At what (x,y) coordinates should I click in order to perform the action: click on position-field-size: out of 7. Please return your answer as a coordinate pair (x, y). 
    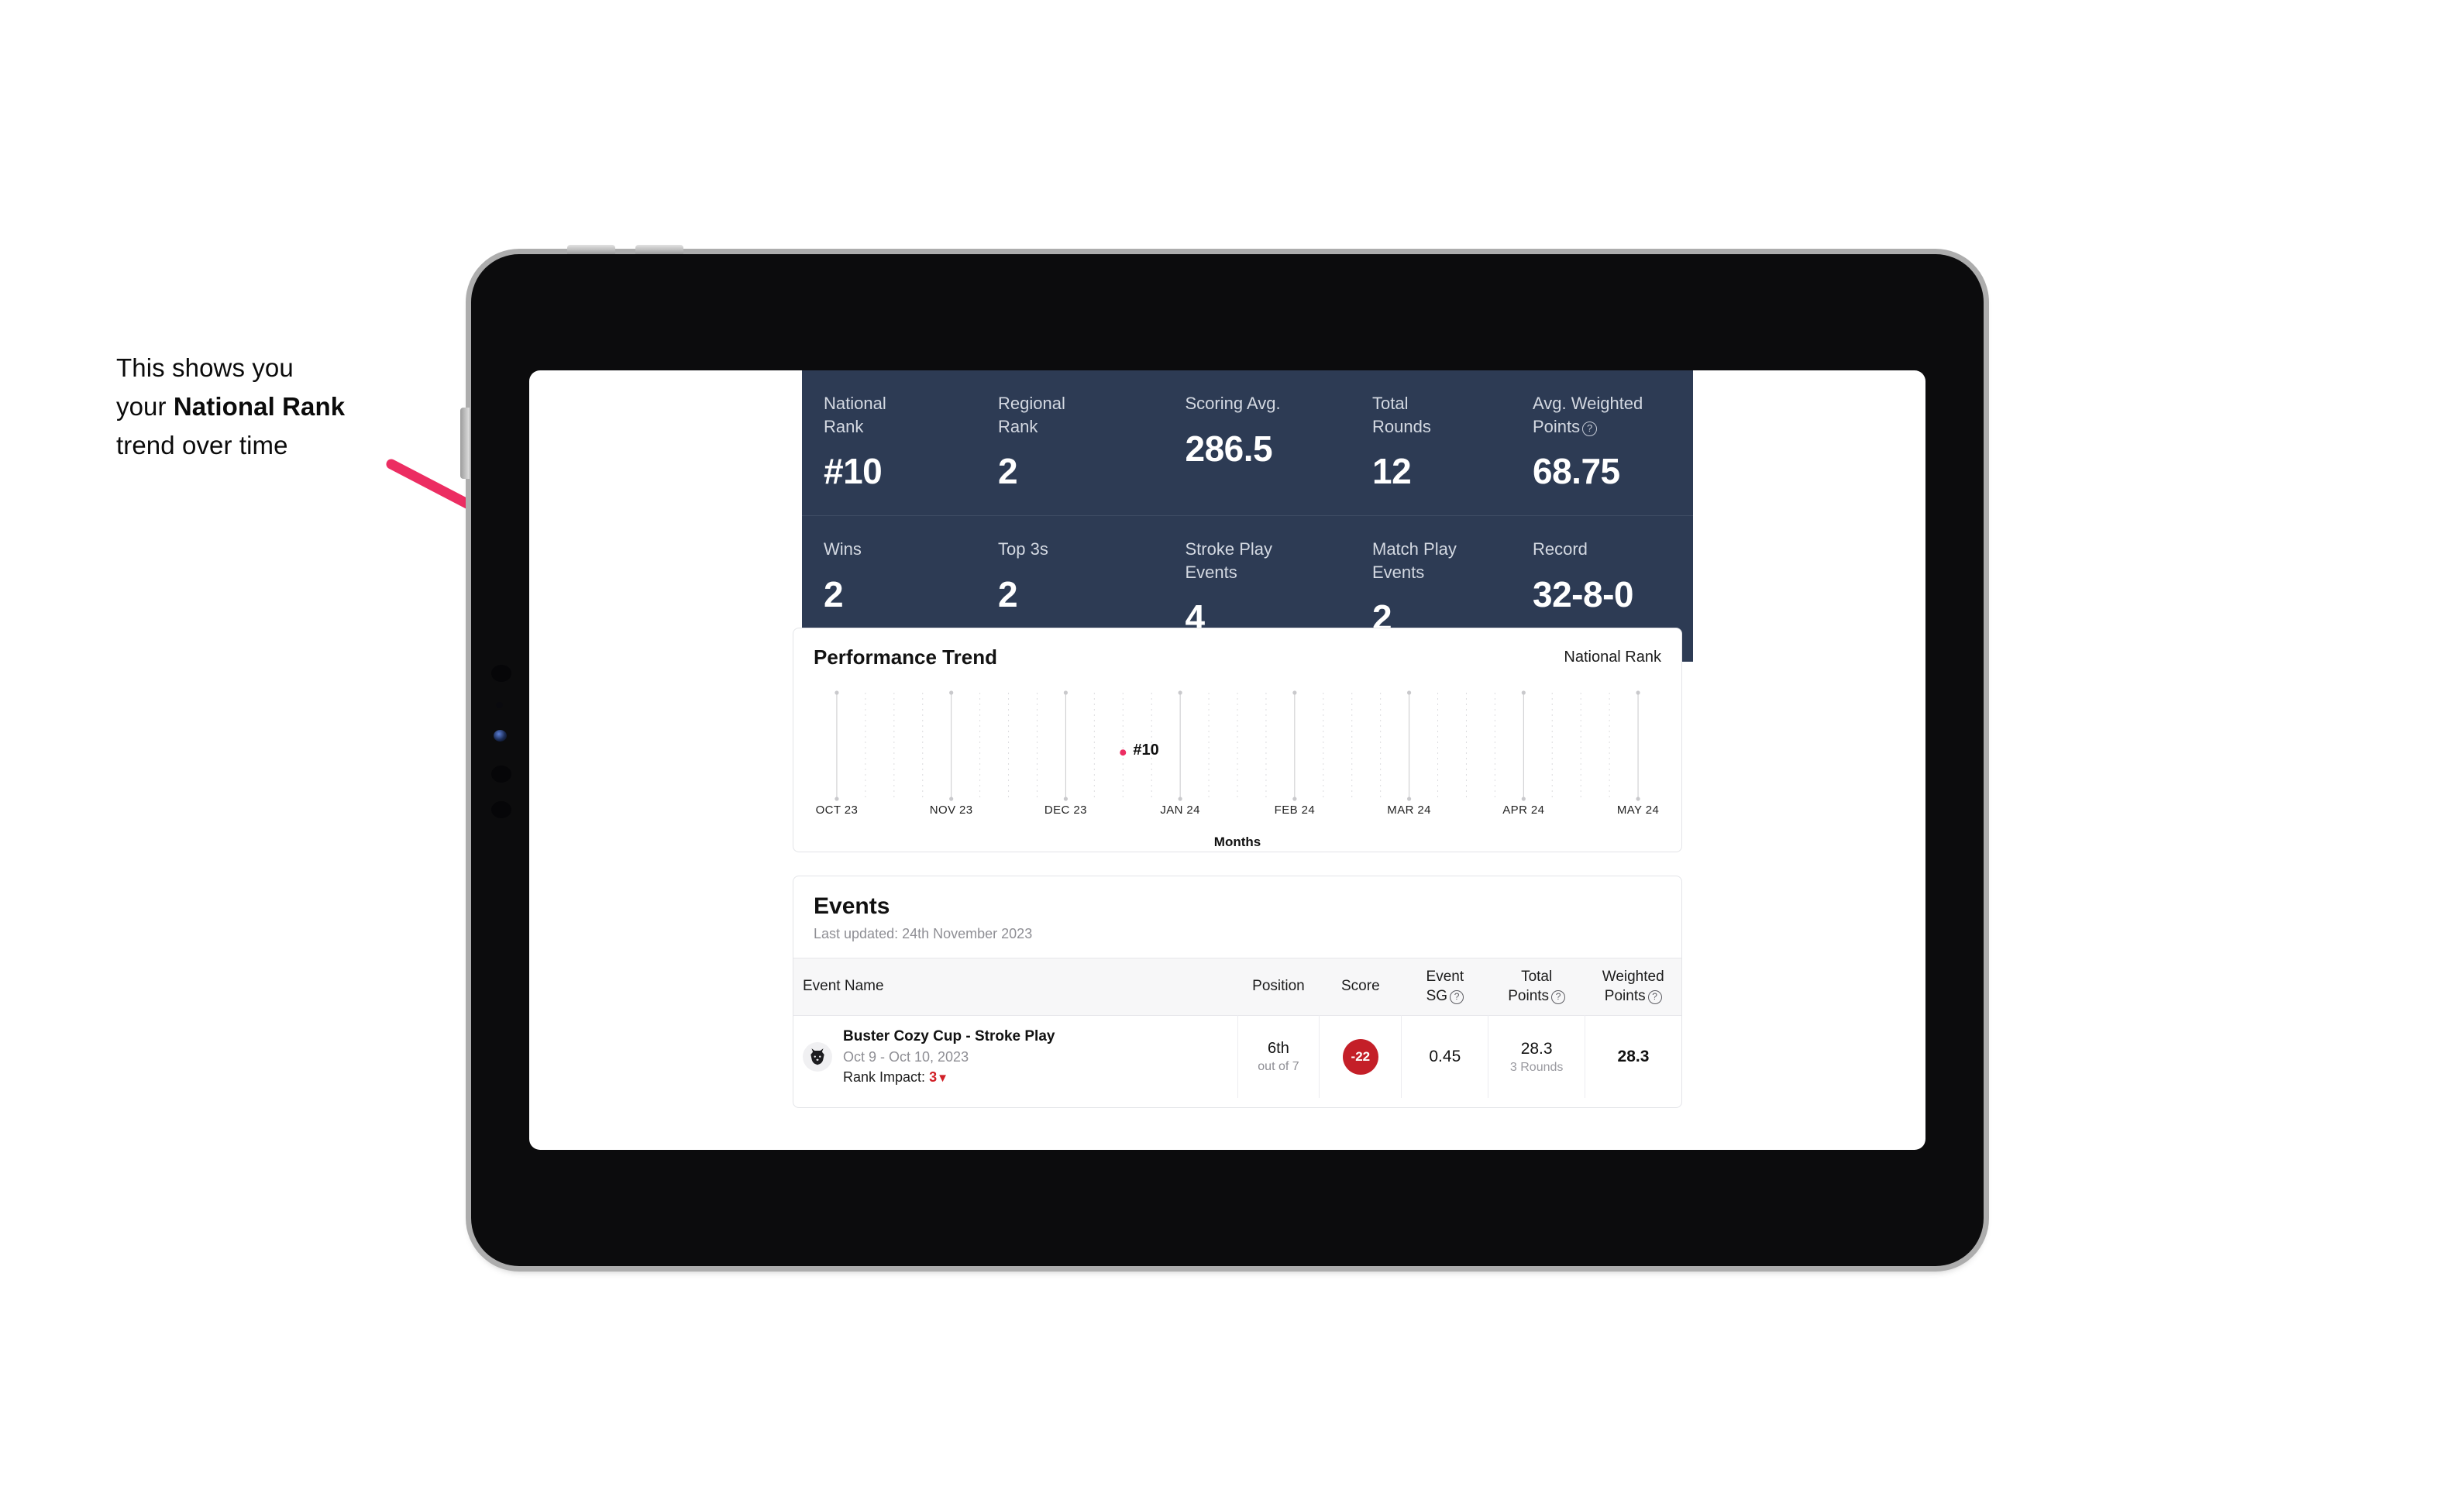
    Looking at the image, I should click on (1278, 1067).